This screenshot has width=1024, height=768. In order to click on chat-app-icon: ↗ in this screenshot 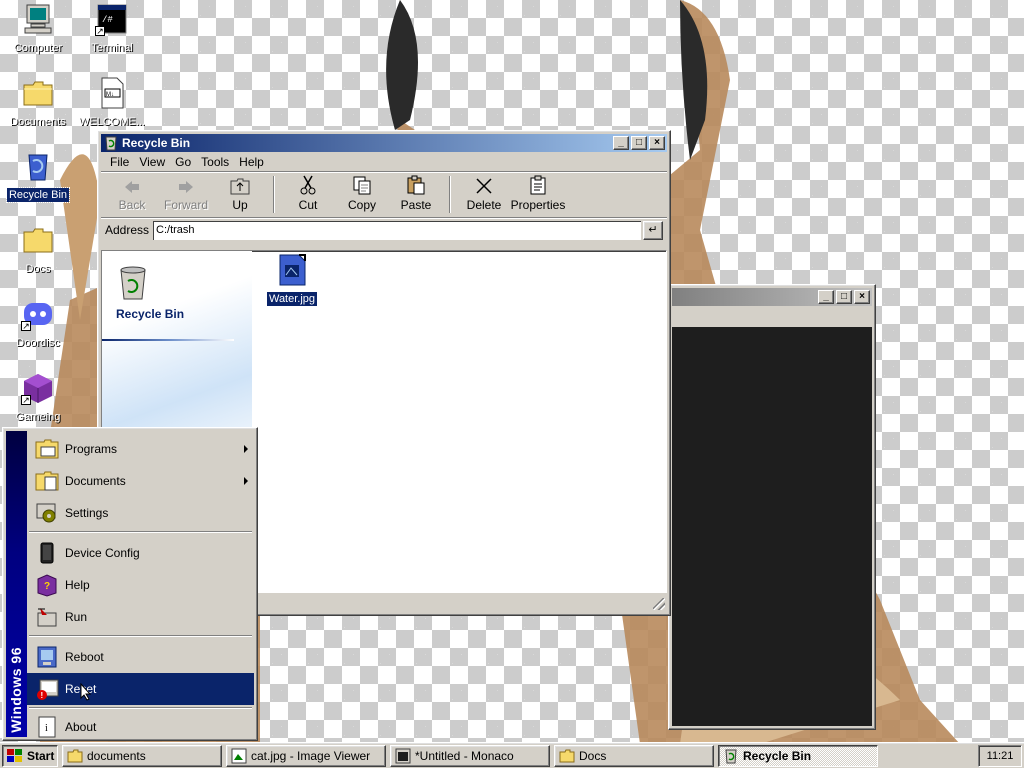, I will do `click(38, 314)`.